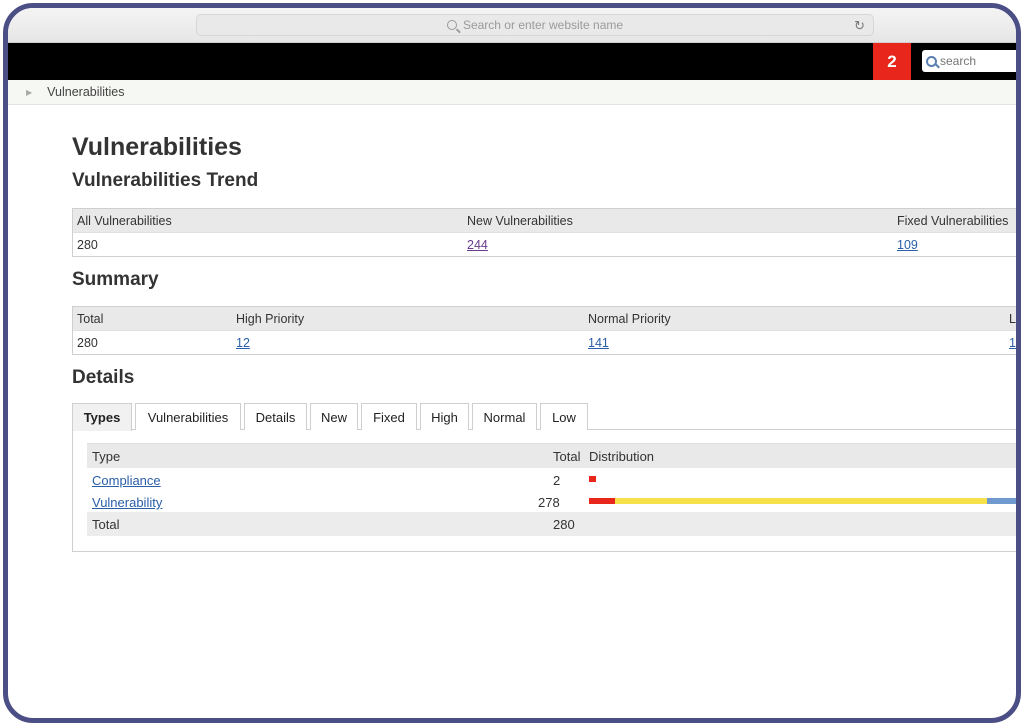  I want to click on tab-fixed: Fixed, so click(389, 416).